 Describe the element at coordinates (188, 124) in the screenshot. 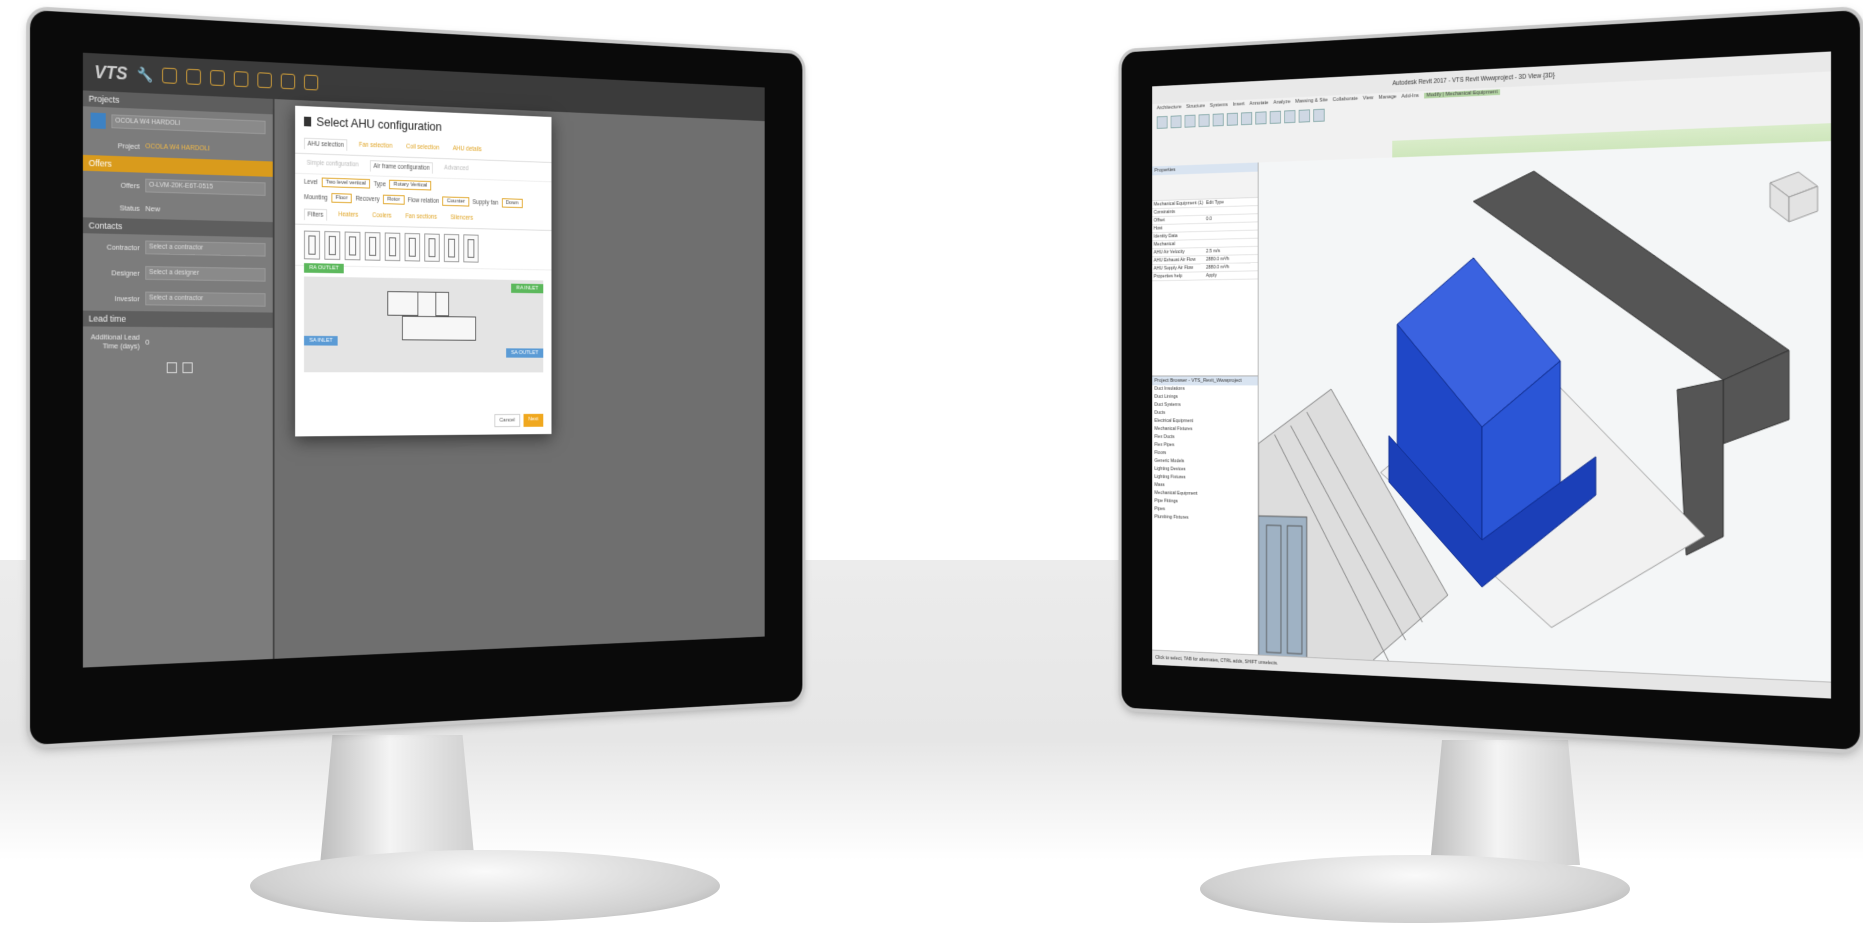

I see `project-select: OCOLA W4 HARDOLI` at that location.